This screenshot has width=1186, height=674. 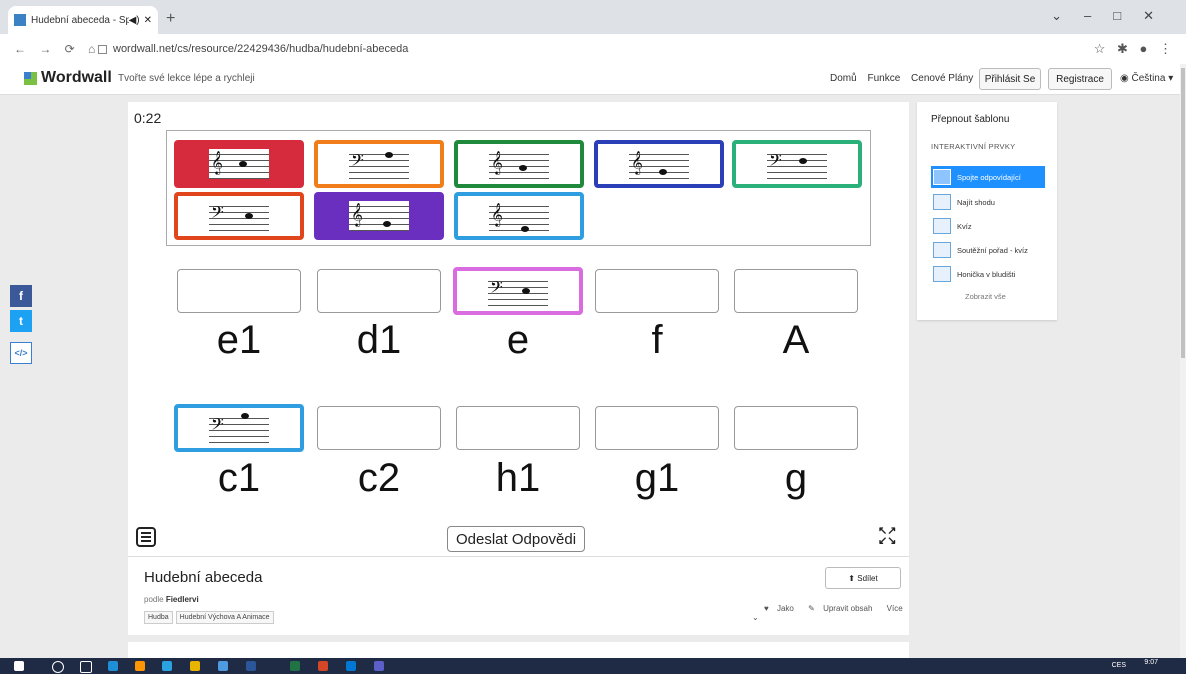 What do you see at coordinates (251, 666) in the screenshot?
I see `word-icon` at bounding box center [251, 666].